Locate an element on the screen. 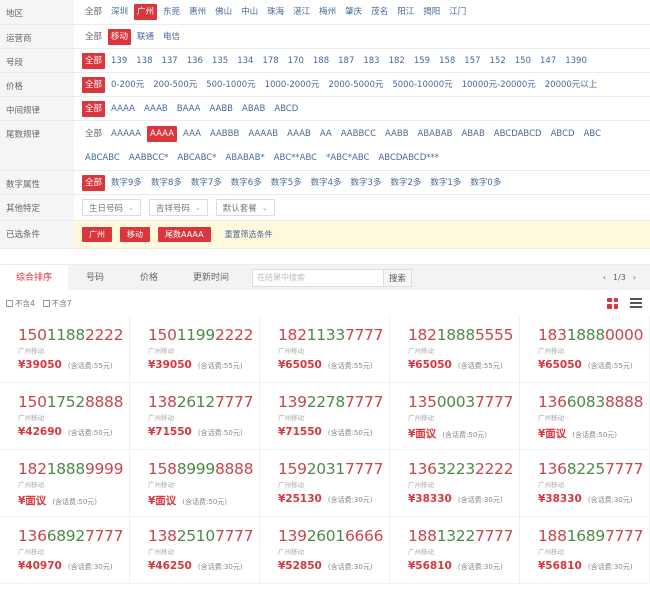 The width and height of the screenshot is (650, 591). next-page-button: › is located at coordinates (634, 277).